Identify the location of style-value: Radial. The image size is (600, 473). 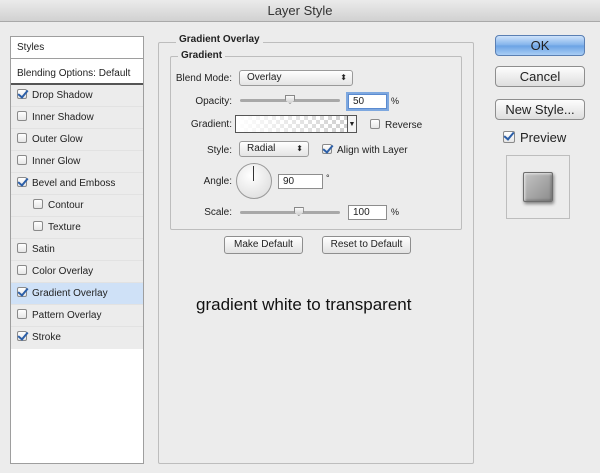
(261, 148).